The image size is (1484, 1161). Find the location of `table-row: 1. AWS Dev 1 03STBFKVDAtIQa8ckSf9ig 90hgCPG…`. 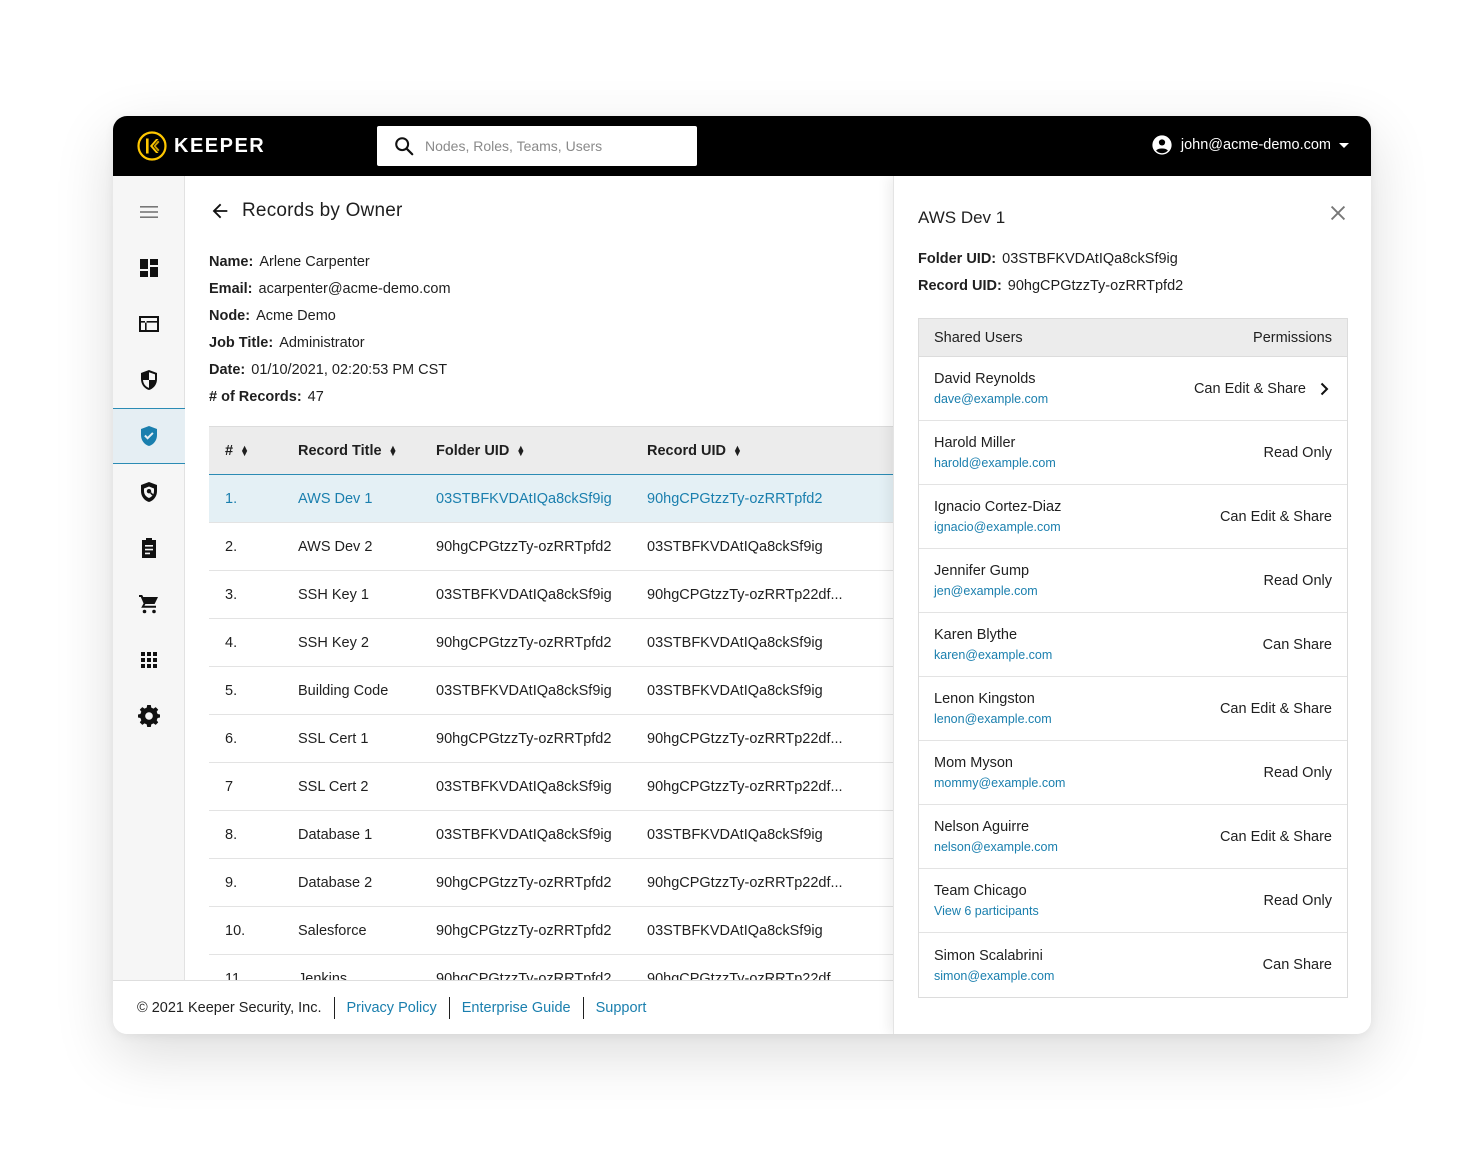

table-row: 1. AWS Dev 1 03STBFKVDAtIQa8ckSf9ig 90hgCPG… is located at coordinates (551, 498).